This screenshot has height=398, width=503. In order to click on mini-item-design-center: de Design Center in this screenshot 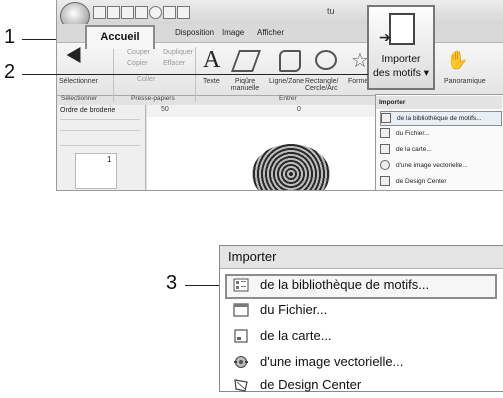, I will do `click(440, 181)`.